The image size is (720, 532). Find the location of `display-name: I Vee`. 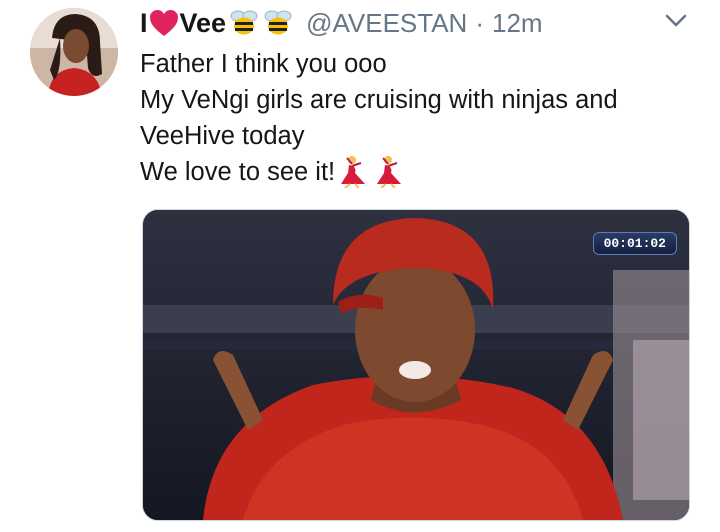

display-name: I Vee is located at coordinates (217, 23).